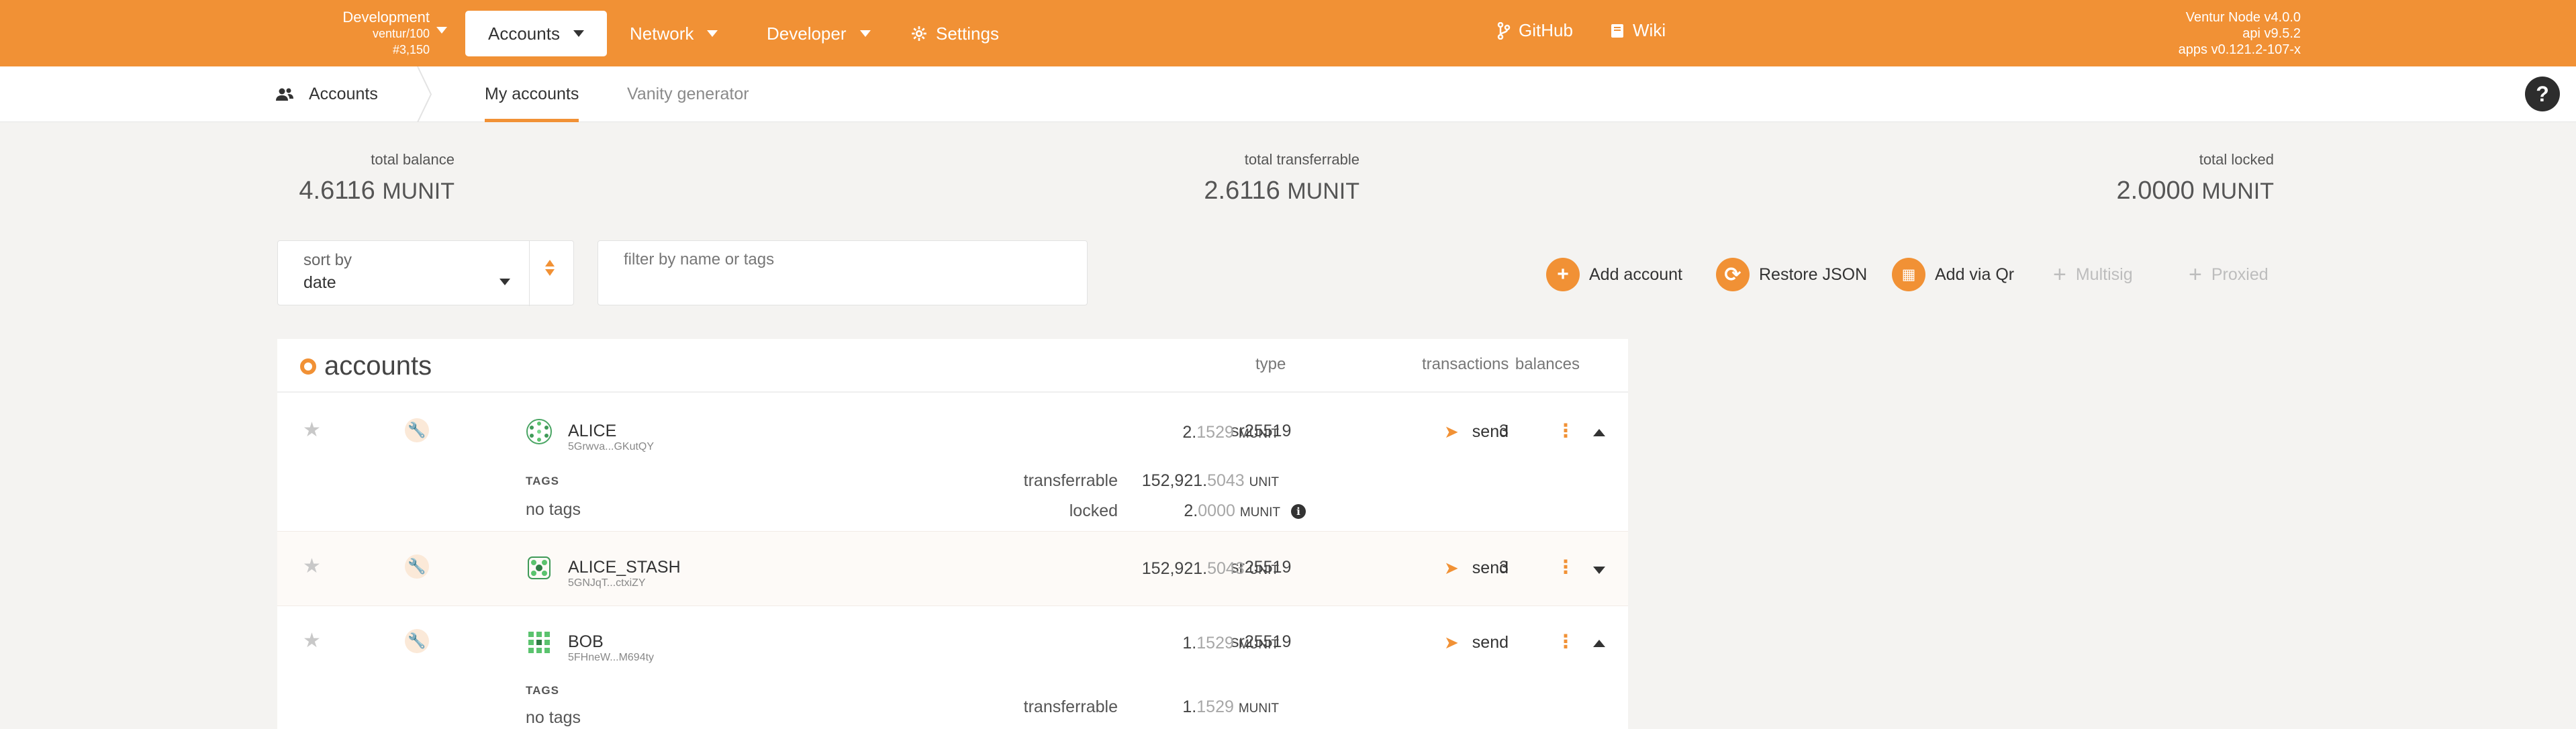 The height and width of the screenshot is (729, 2576). Describe the element at coordinates (1635, 274) in the screenshot. I see `add-account-label: Add account` at that location.